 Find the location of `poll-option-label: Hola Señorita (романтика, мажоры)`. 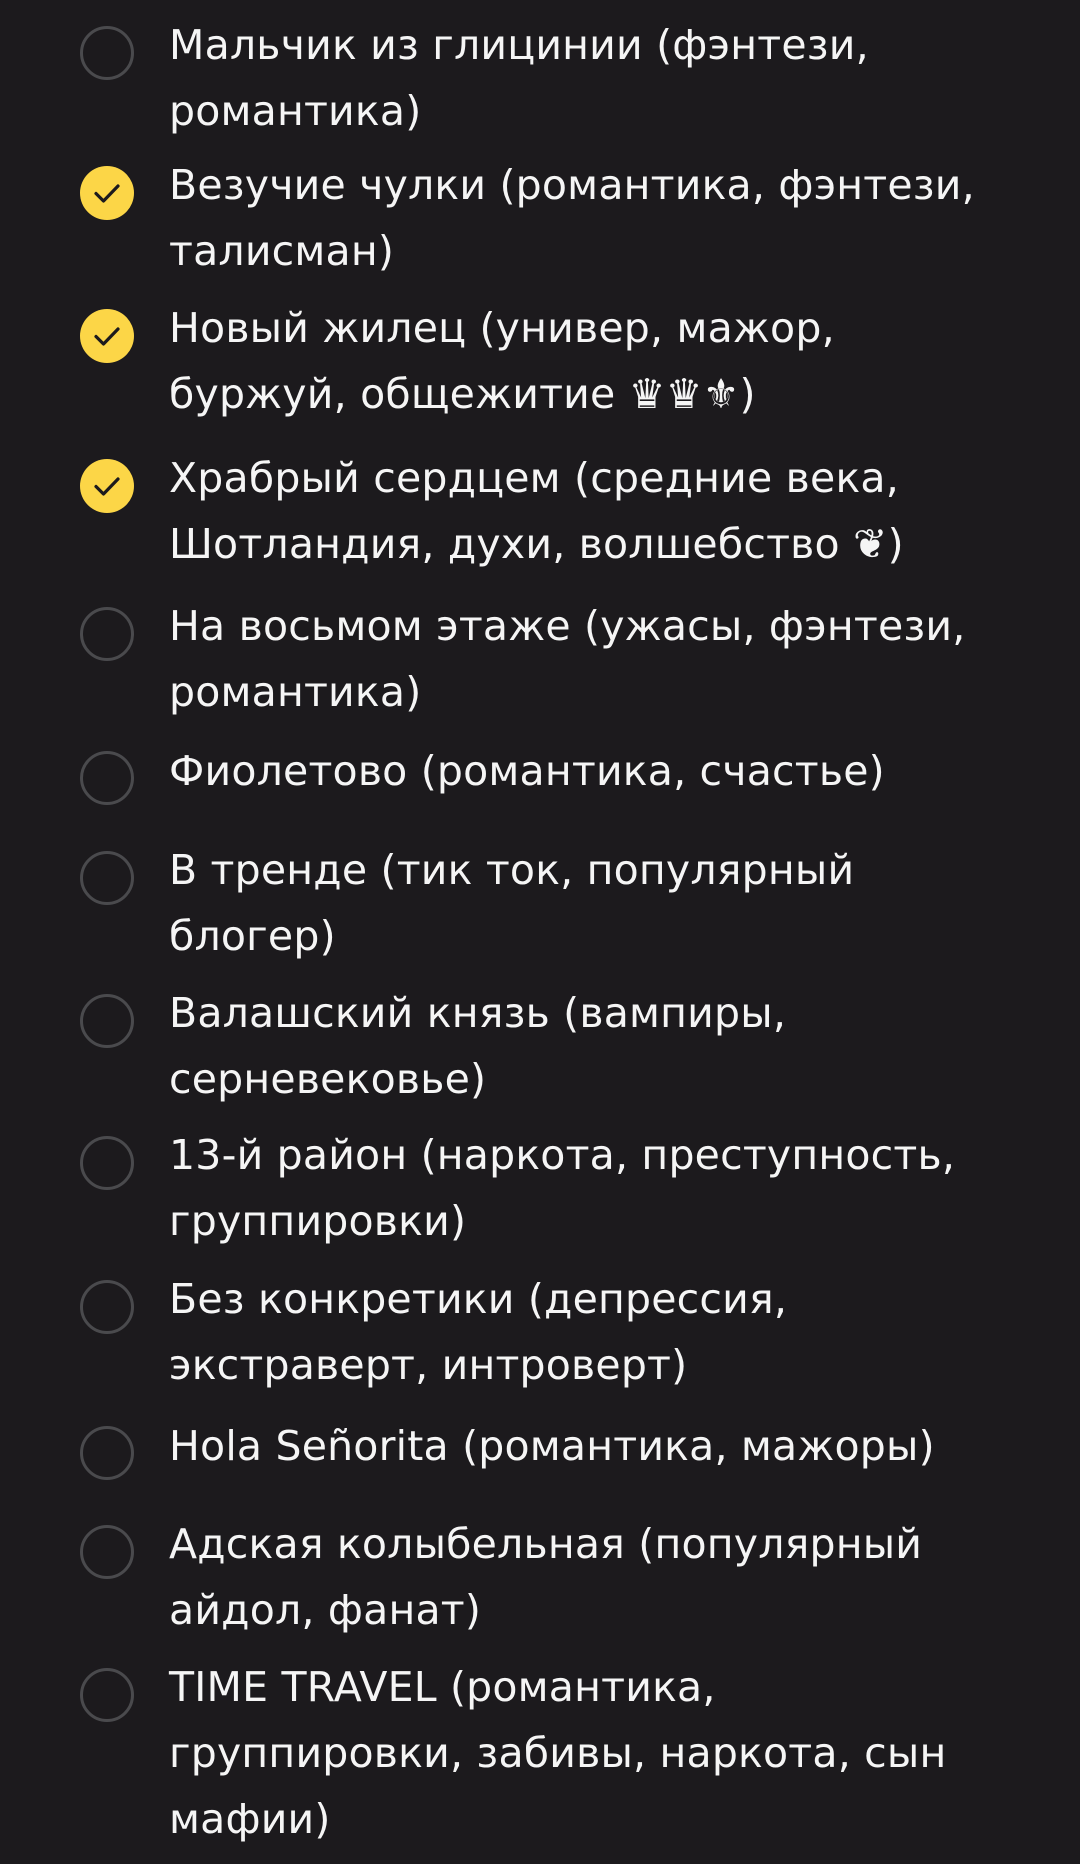

poll-option-label: Hola Señorita (романтика, мажоры) is located at coordinates (552, 1446).